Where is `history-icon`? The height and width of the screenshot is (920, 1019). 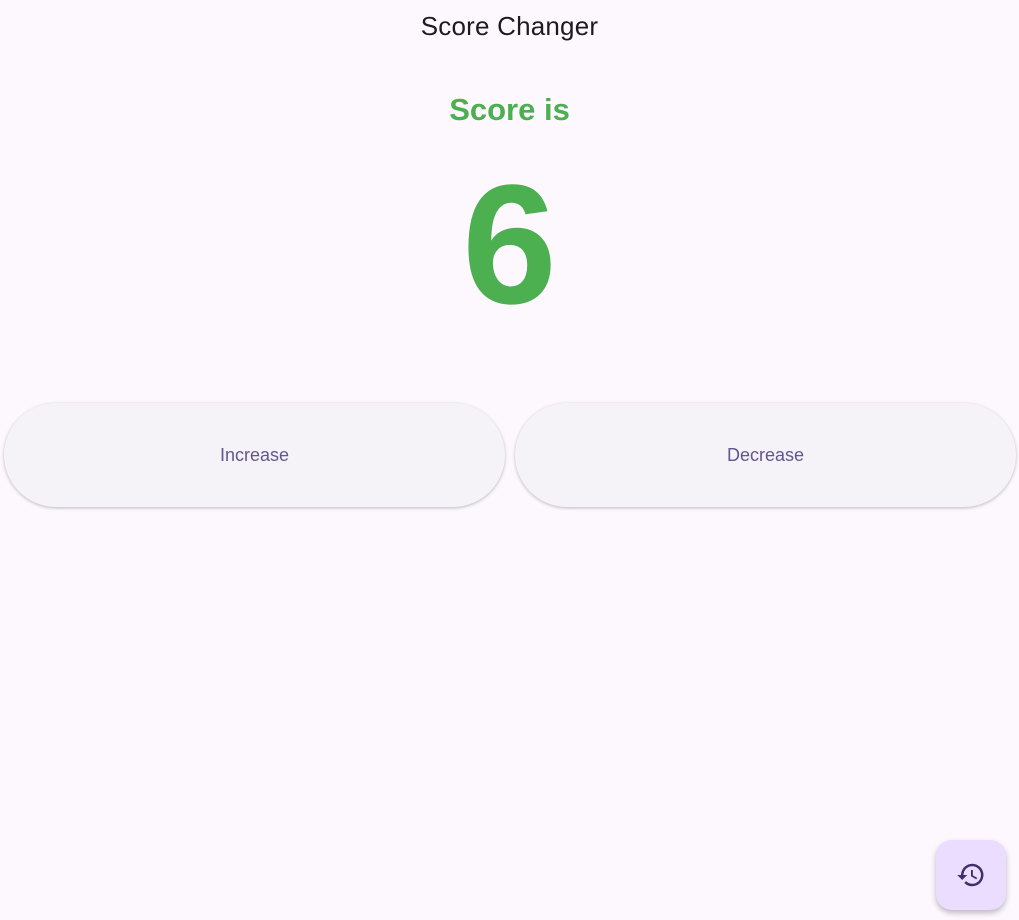
history-icon is located at coordinates (971, 875).